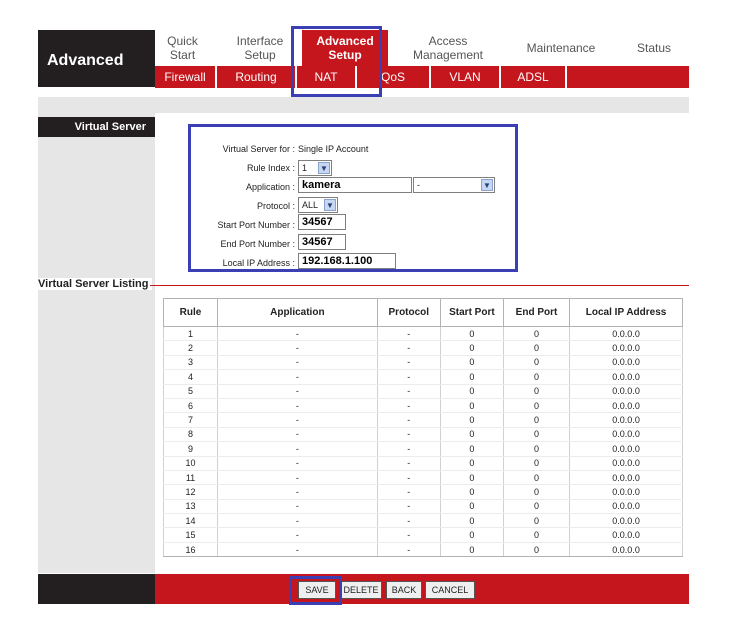 Image resolution: width=734 pixels, height=623 pixels. What do you see at coordinates (257, 244) in the screenshot?
I see `end-port-label: End Port Number :` at bounding box center [257, 244].